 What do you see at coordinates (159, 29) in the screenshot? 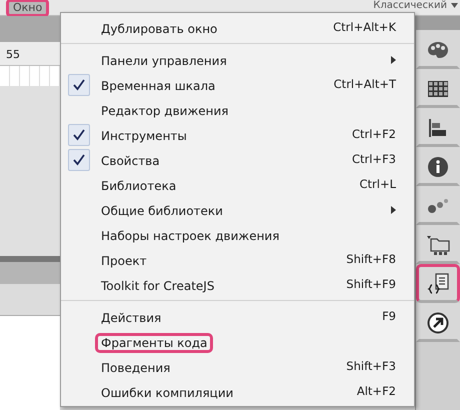
I see `menu-item-label: Дублировать окно` at bounding box center [159, 29].